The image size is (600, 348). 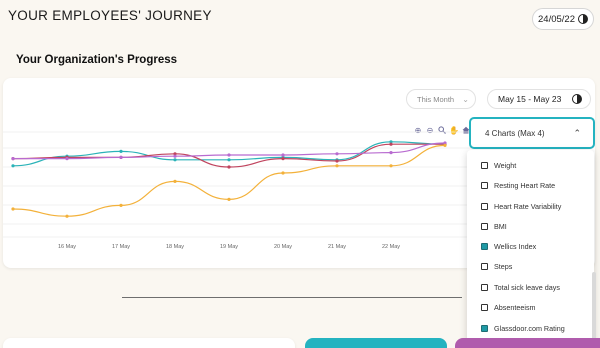 I want to click on dropdown-item-heart-rate-variability: Heart Rate Variability, so click(x=521, y=206).